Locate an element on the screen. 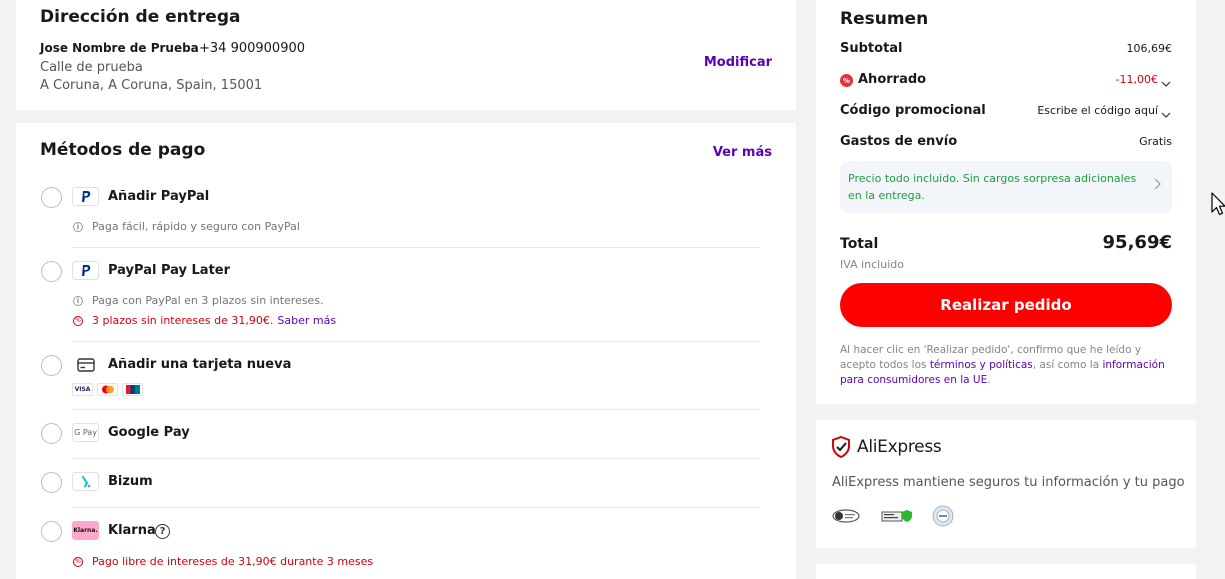 This screenshot has width=1225, height=579. klarna-icon: Klarna. is located at coordinates (85, 530).